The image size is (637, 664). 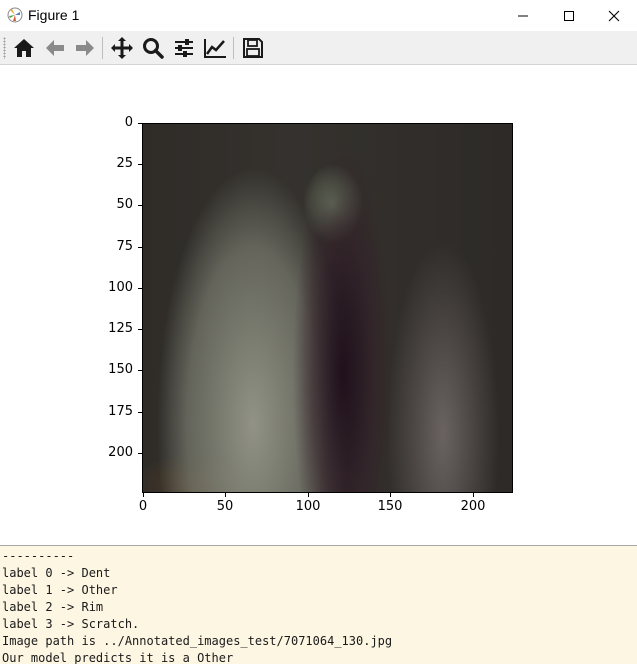 What do you see at coordinates (308, 506) in the screenshot?
I see `x-tick-label: 100` at bounding box center [308, 506].